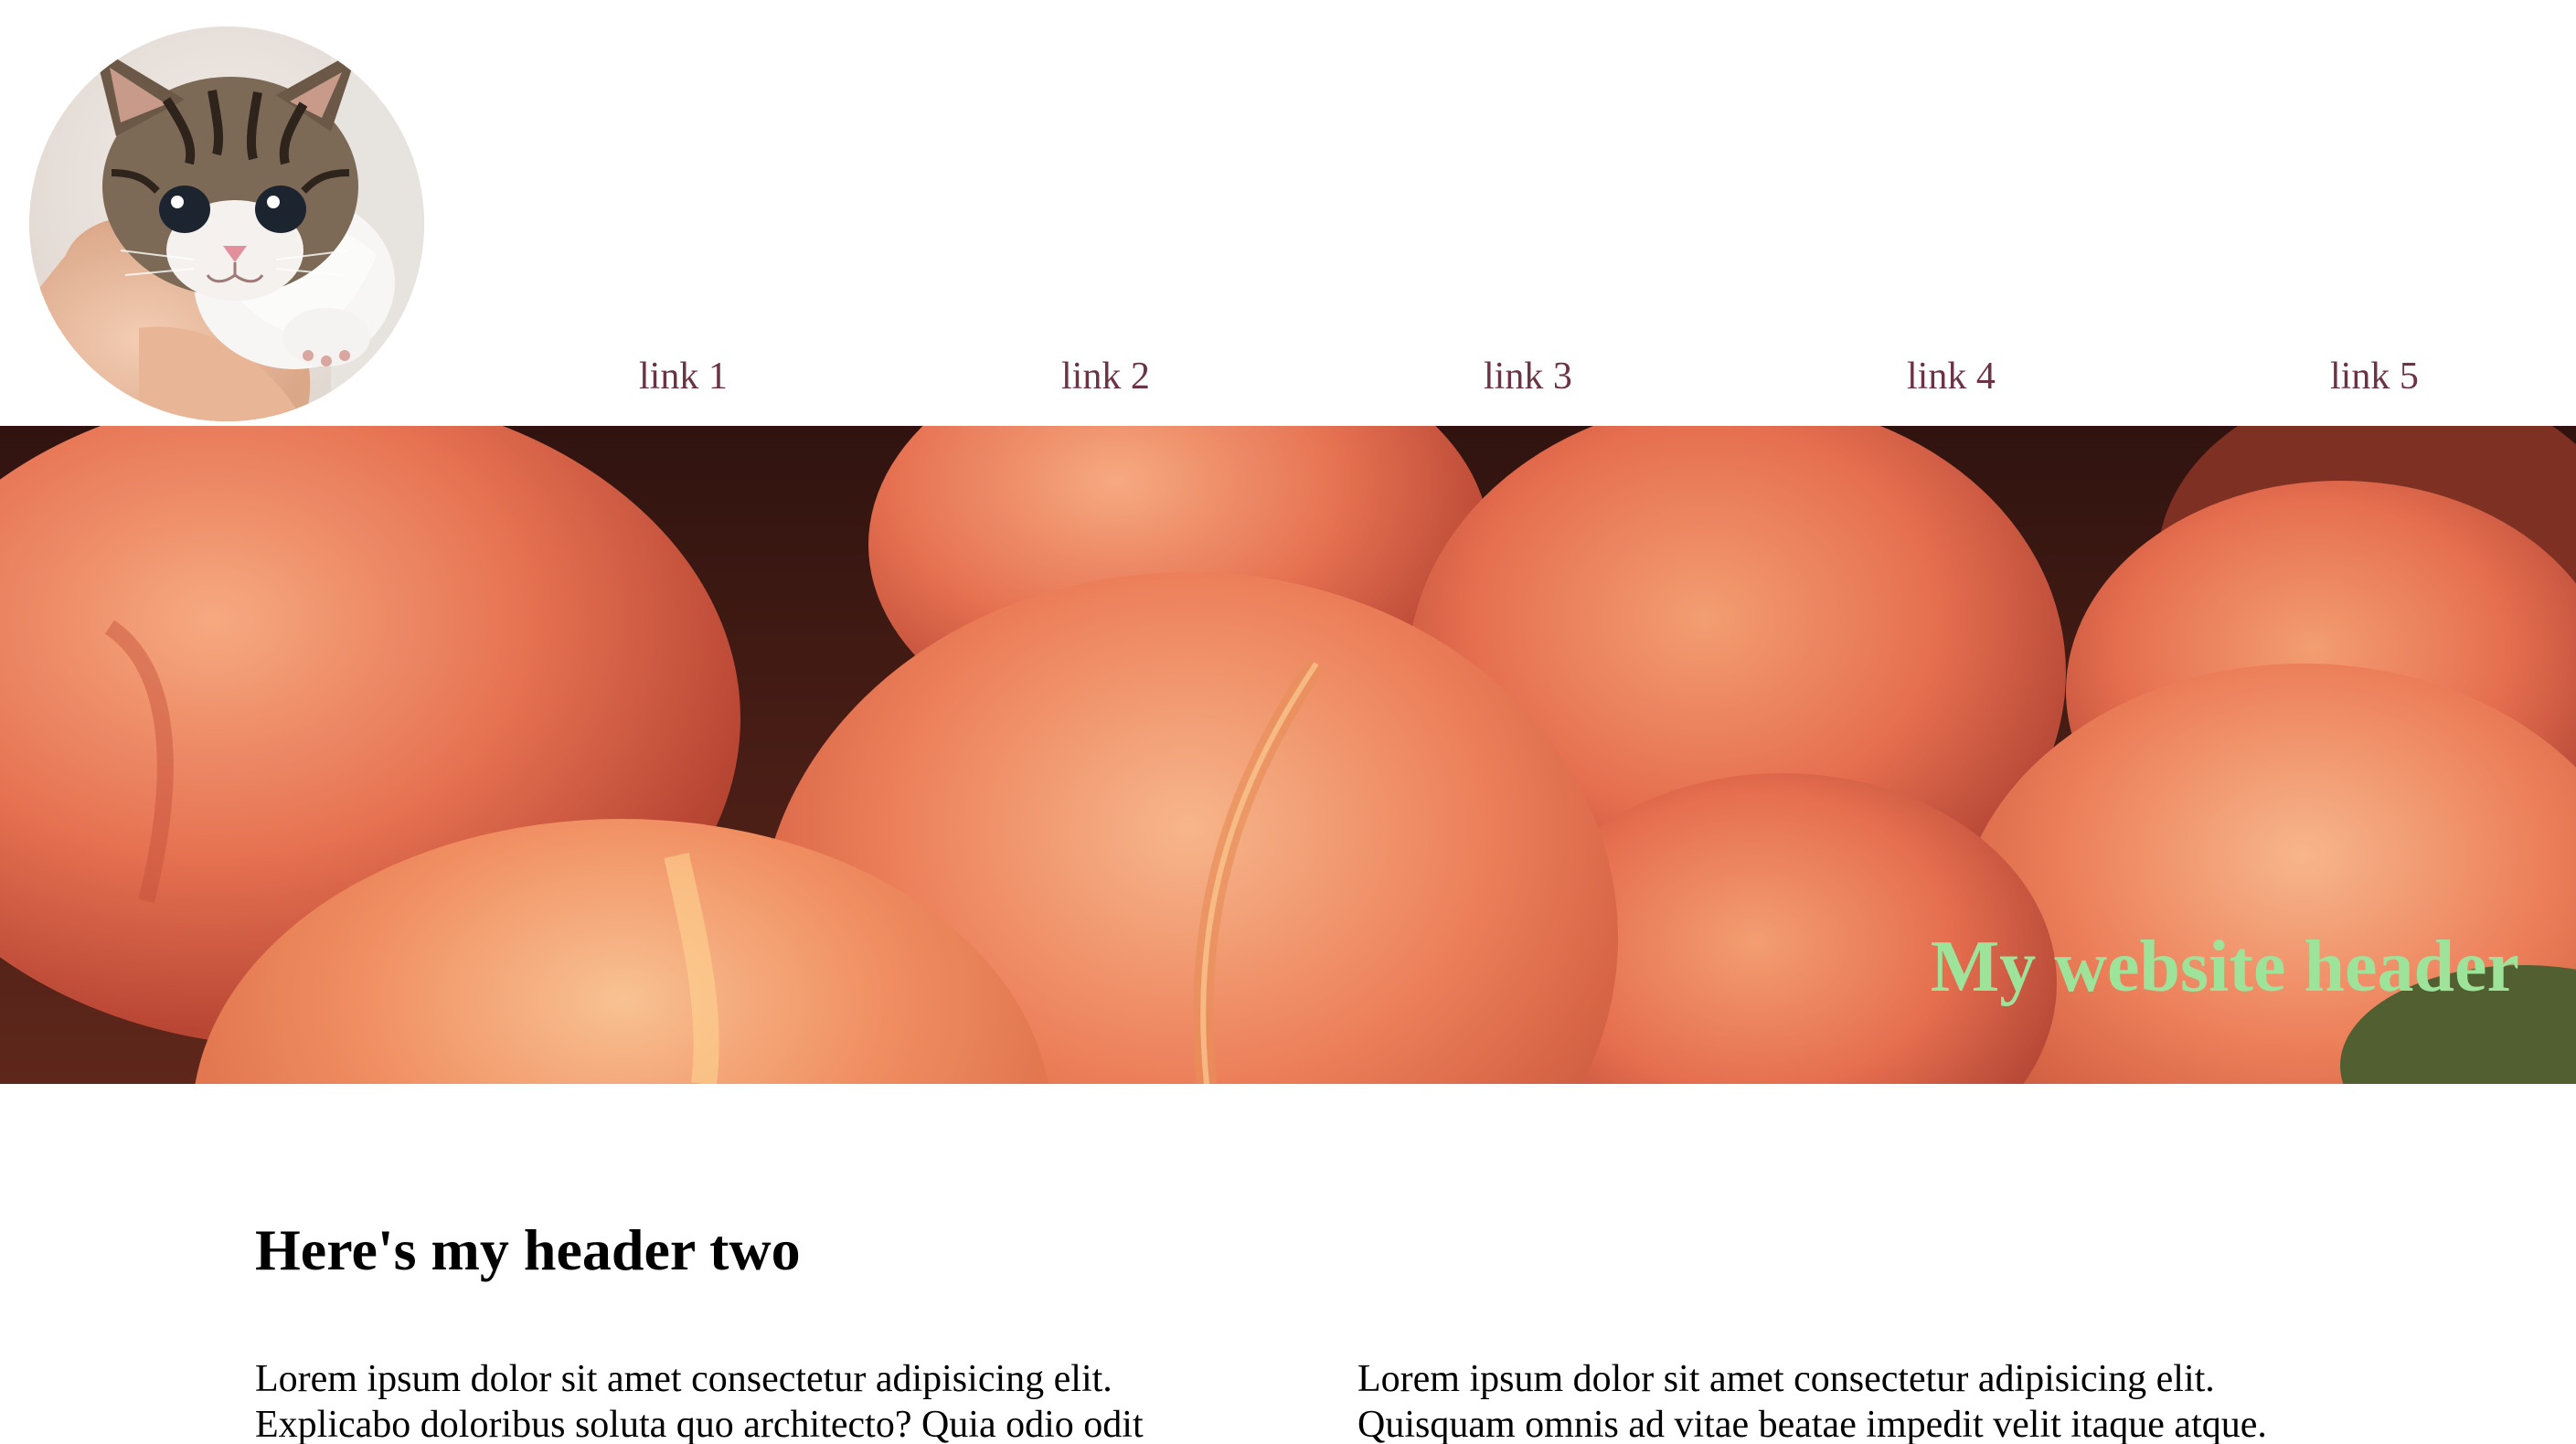  Describe the element at coordinates (683, 376) in the screenshot. I see `nav-link-1: link 1` at that location.